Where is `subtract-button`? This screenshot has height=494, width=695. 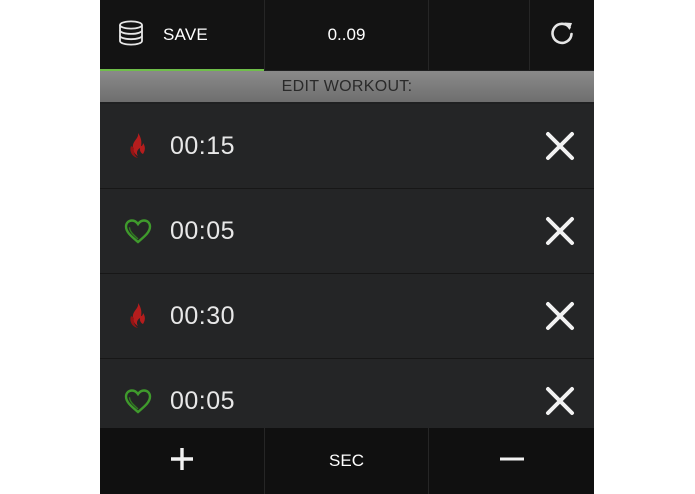 subtract-button is located at coordinates (511, 461).